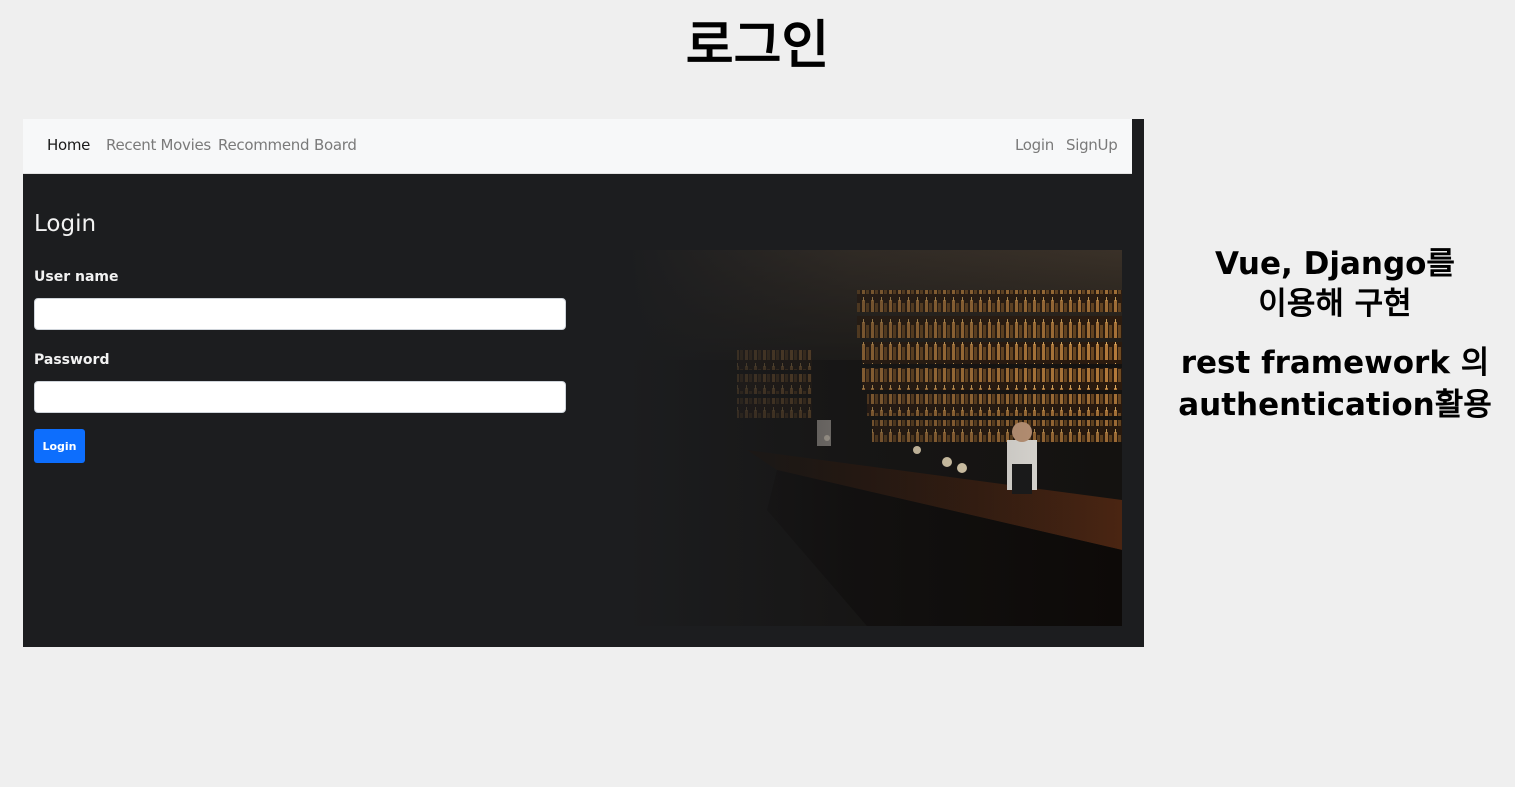 The image size is (1515, 787). What do you see at coordinates (76, 277) in the screenshot?
I see `username-label: User name` at bounding box center [76, 277].